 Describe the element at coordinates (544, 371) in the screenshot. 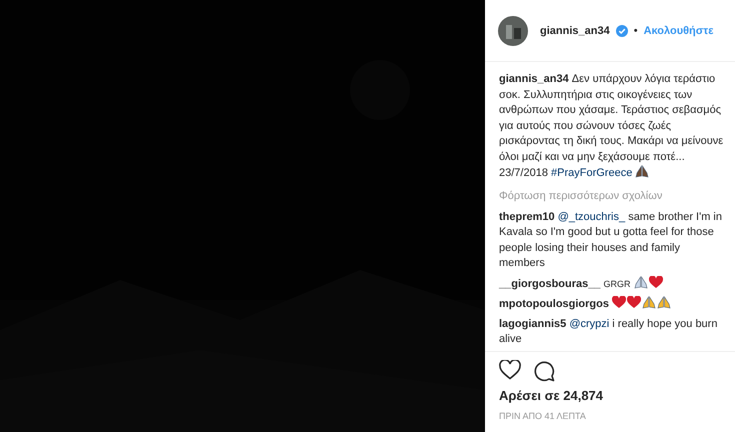

I see `comment-icon` at that location.